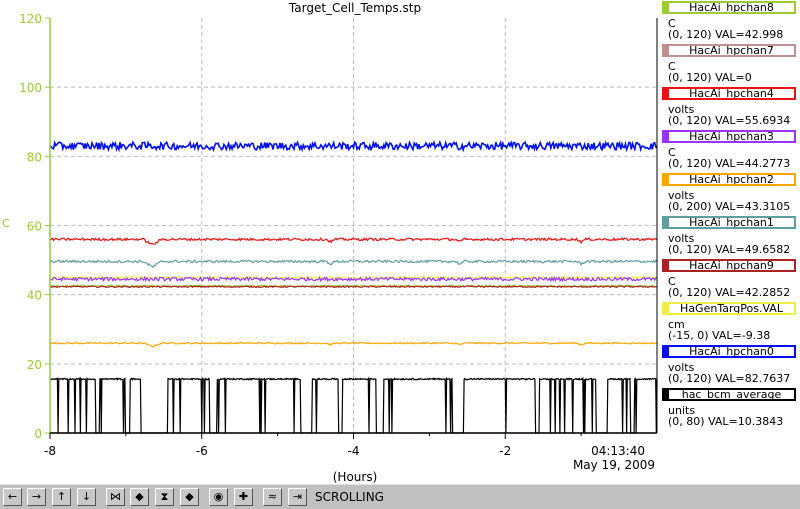 This screenshot has width=800, height=509. What do you see at coordinates (139, 497) in the screenshot?
I see `zoom-out-horizontal-button: ◆` at bounding box center [139, 497].